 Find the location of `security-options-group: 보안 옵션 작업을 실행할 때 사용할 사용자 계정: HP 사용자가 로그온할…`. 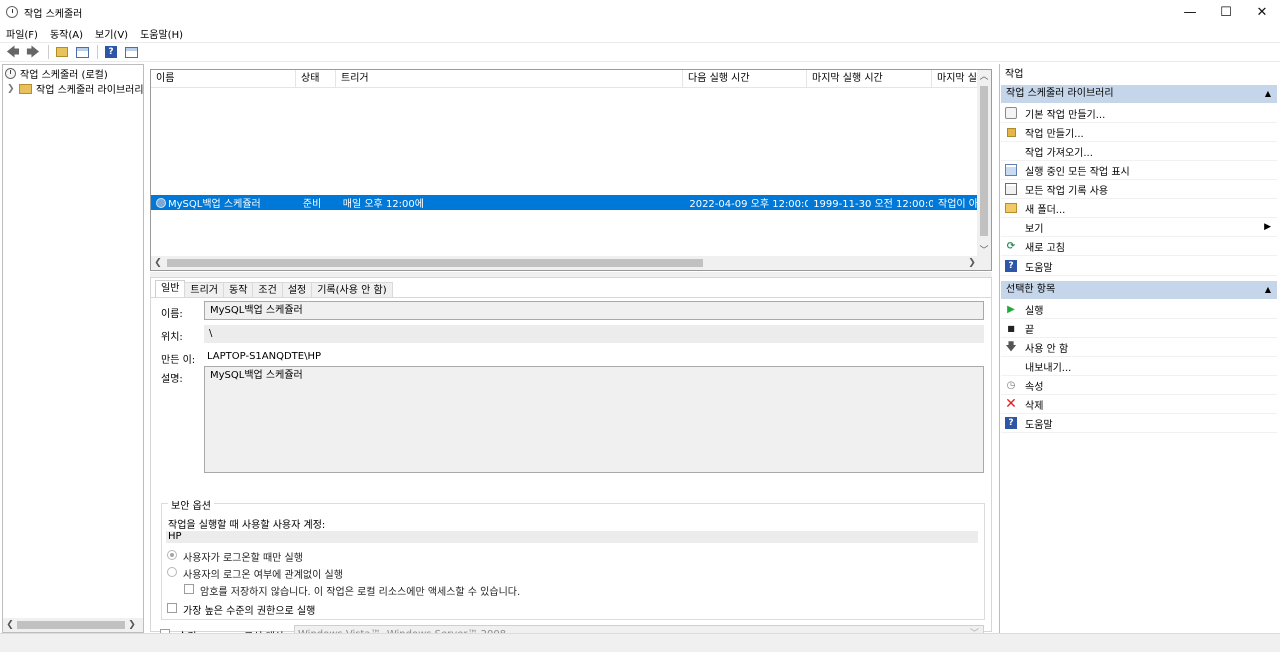

security-options-group: 보안 옵션 작업을 실행할 때 사용할 사용자 계정: HP 사용자가 로그온할… is located at coordinates (573, 558).